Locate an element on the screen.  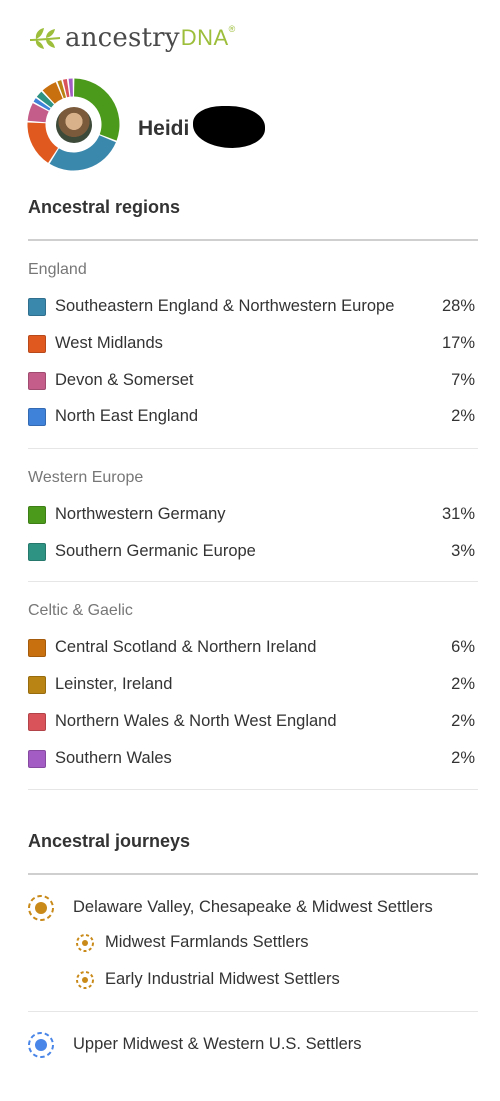
group-title-western-europe: Western Europe is located at coordinates (86, 477).